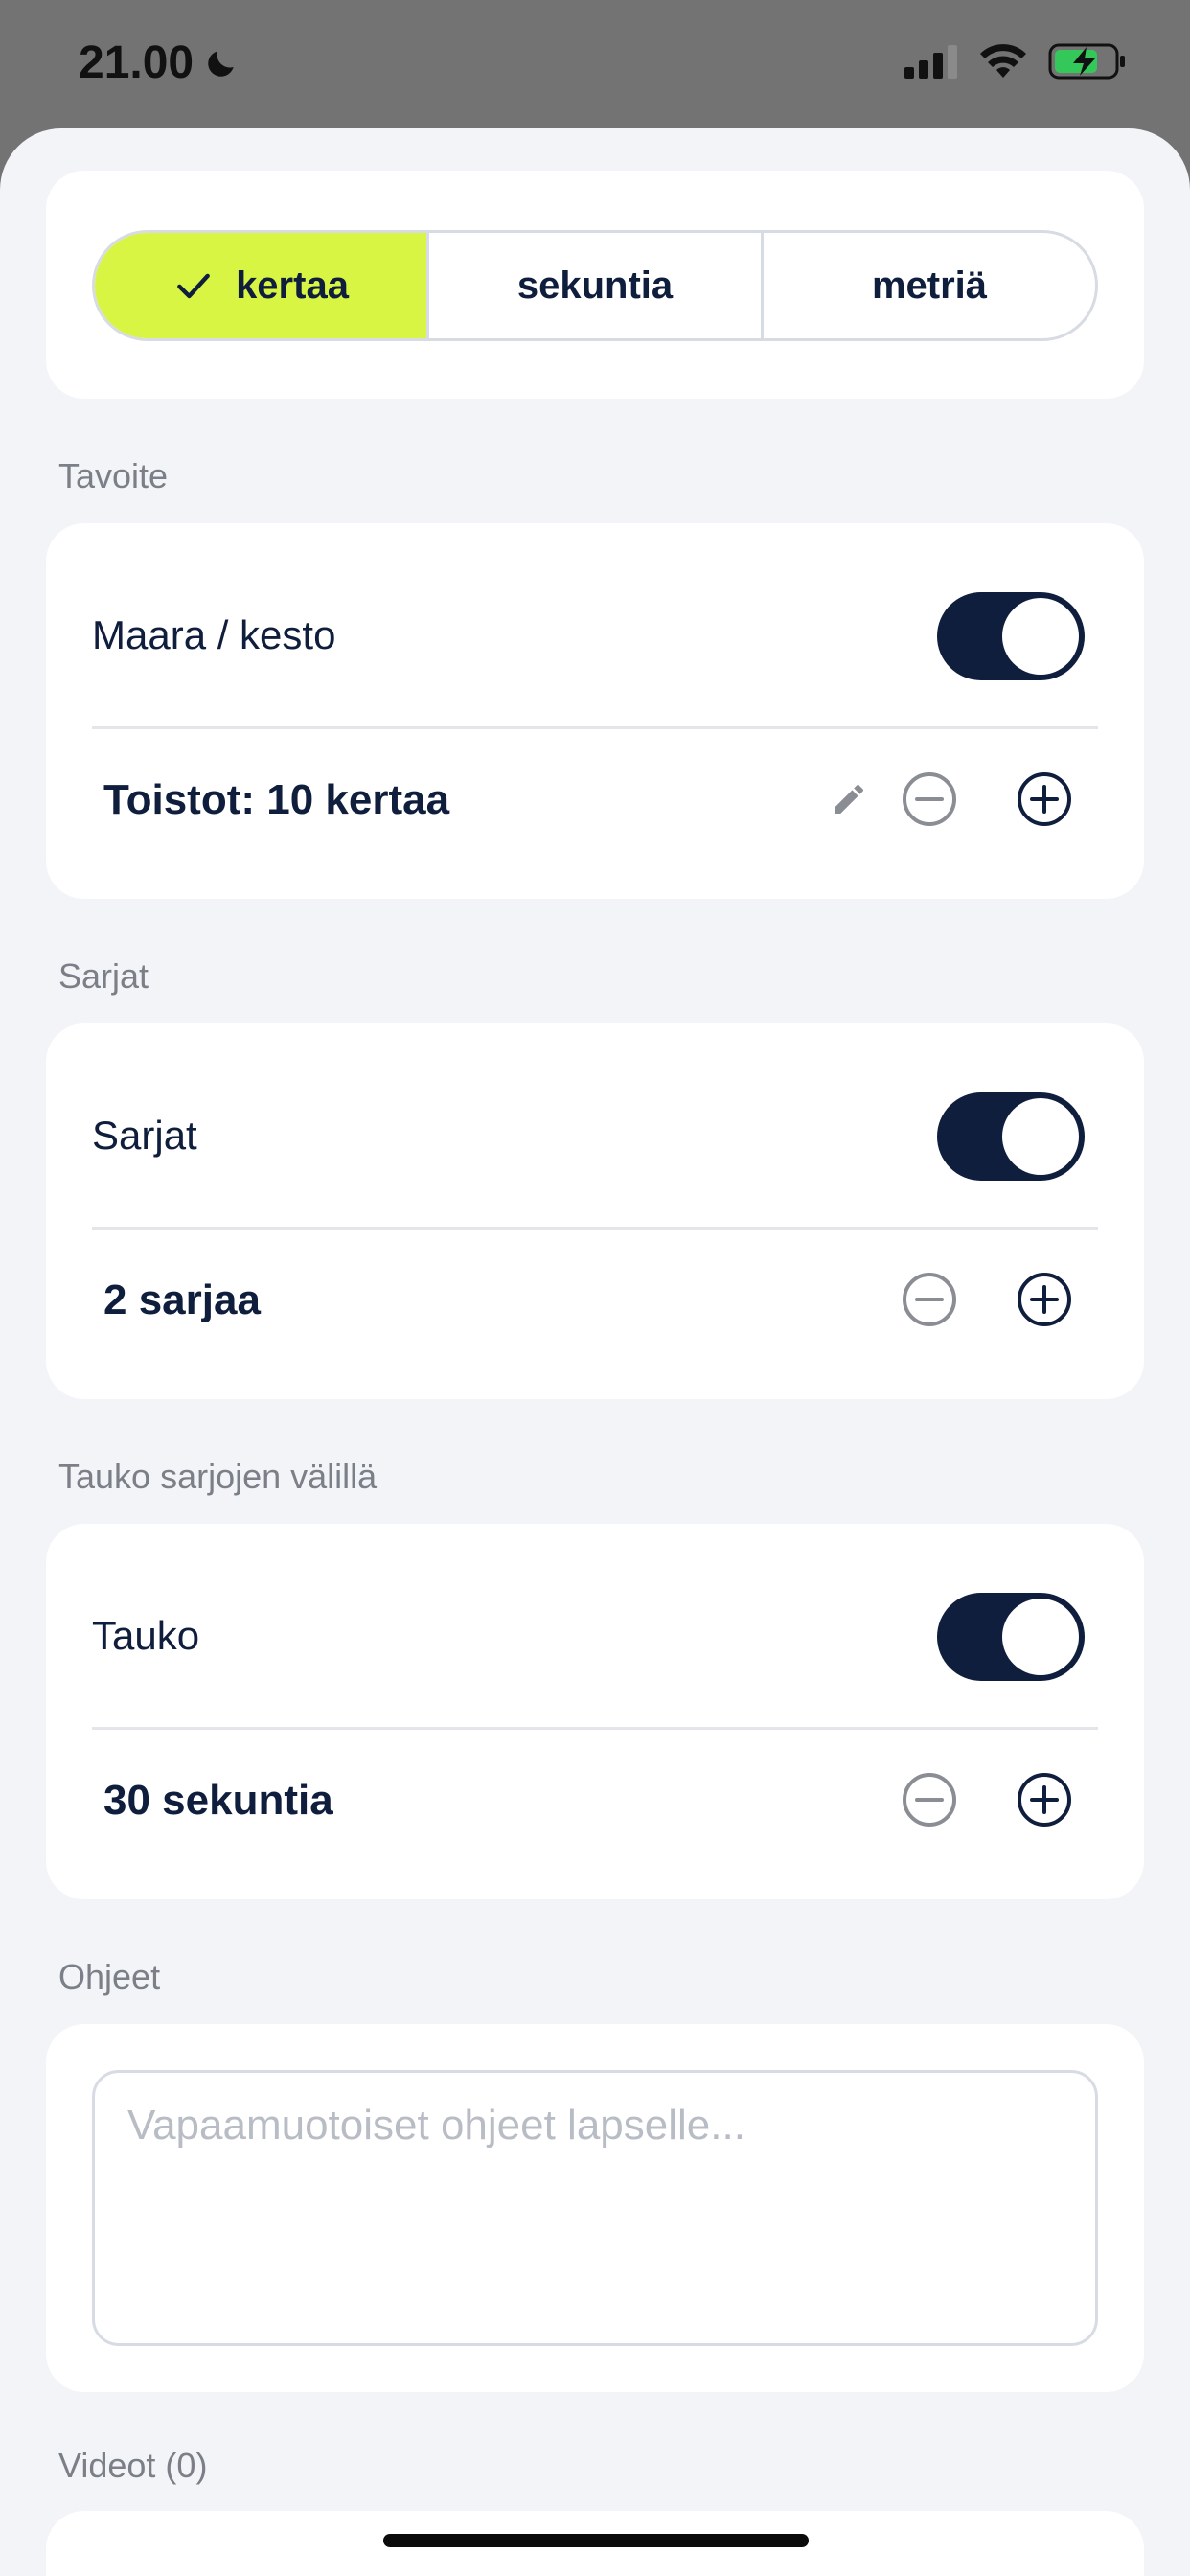  I want to click on rest-decrement-button, so click(930, 1799).